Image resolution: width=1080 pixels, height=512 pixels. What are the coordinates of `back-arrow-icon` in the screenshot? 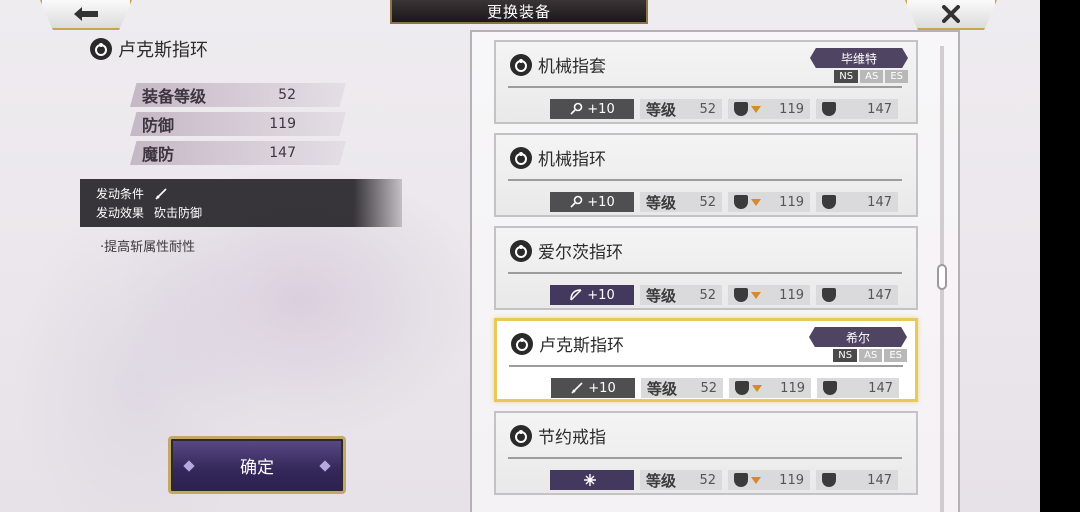 It's located at (86, 14).